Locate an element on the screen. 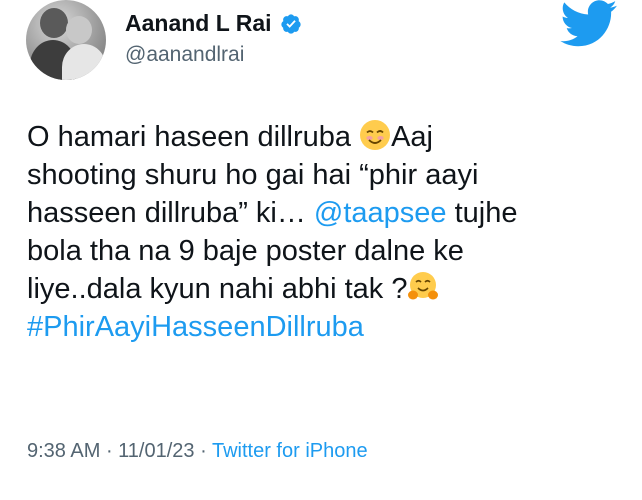  author-name-row: Aanand L Rai is located at coordinates (213, 23).